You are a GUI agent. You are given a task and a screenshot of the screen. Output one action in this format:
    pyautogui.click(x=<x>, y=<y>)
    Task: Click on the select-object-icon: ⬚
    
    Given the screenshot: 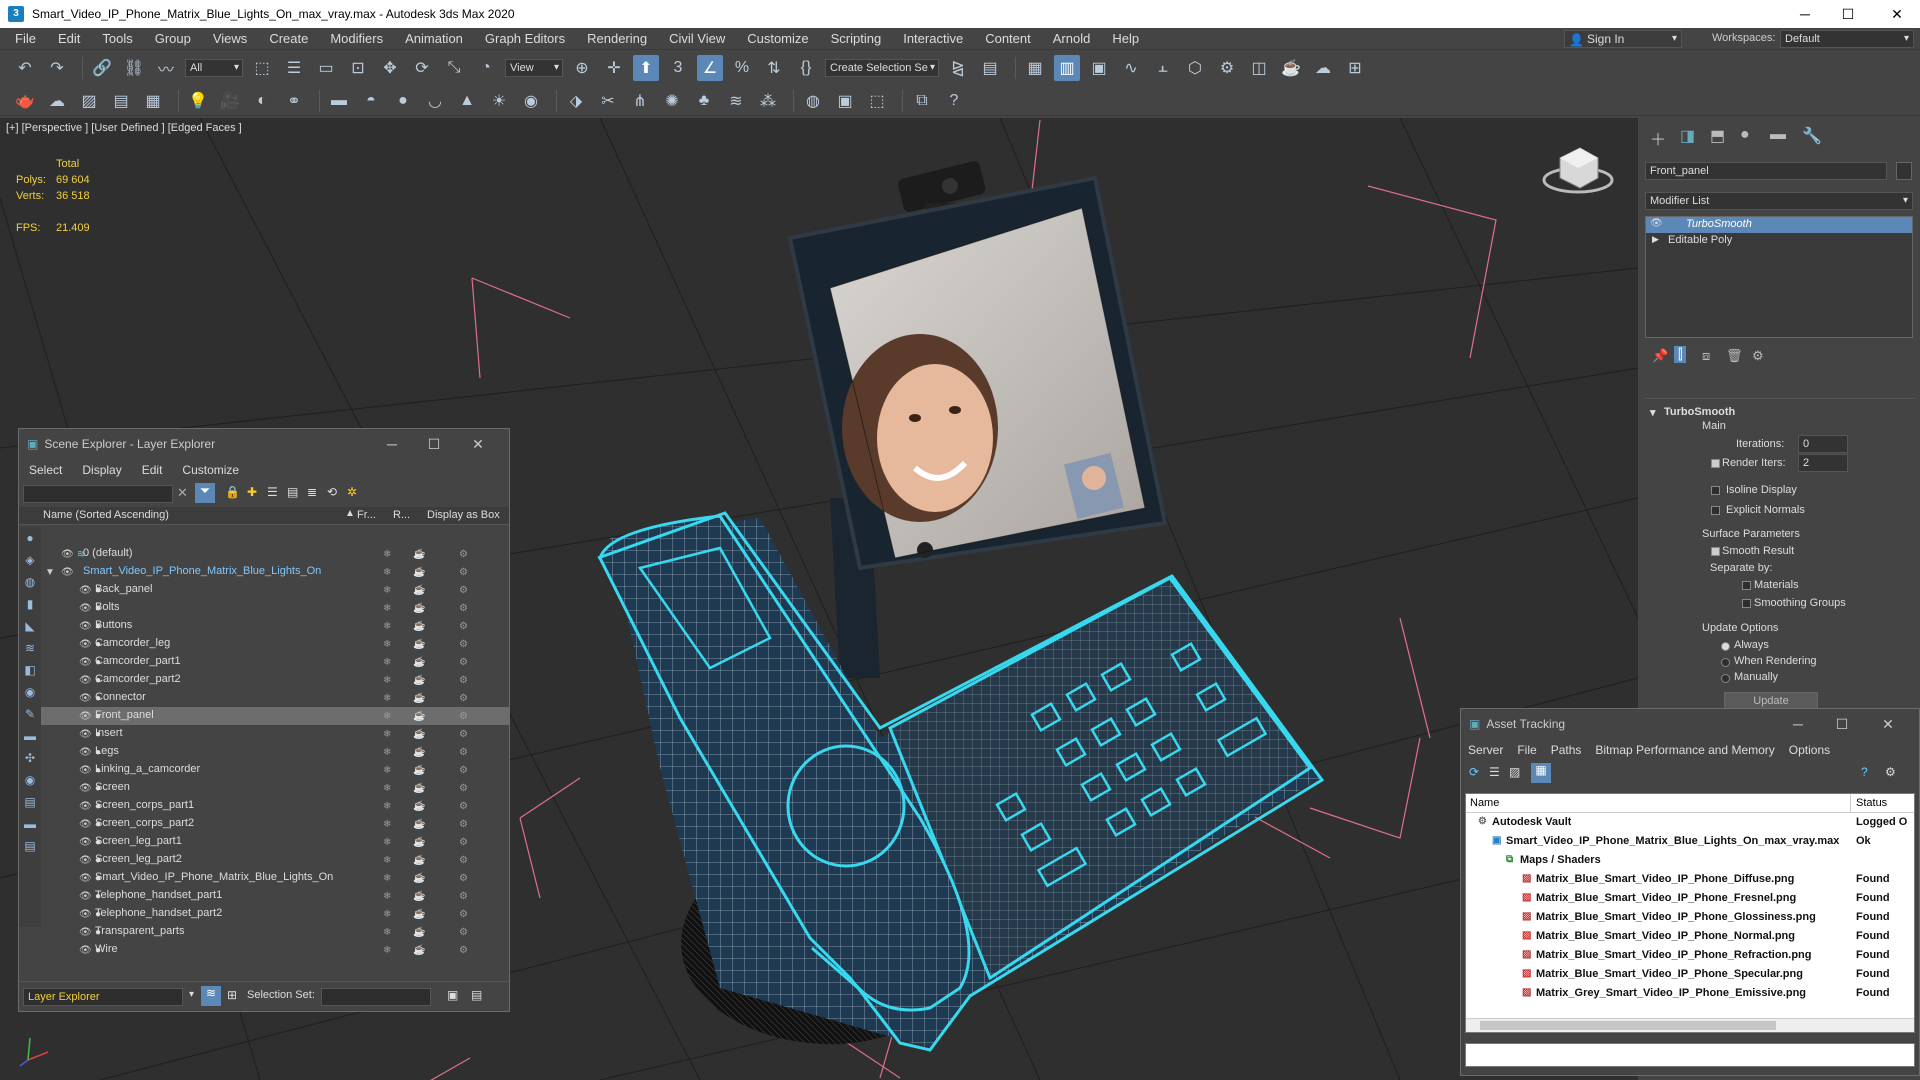 What is the action you would take?
    pyautogui.click(x=262, y=68)
    